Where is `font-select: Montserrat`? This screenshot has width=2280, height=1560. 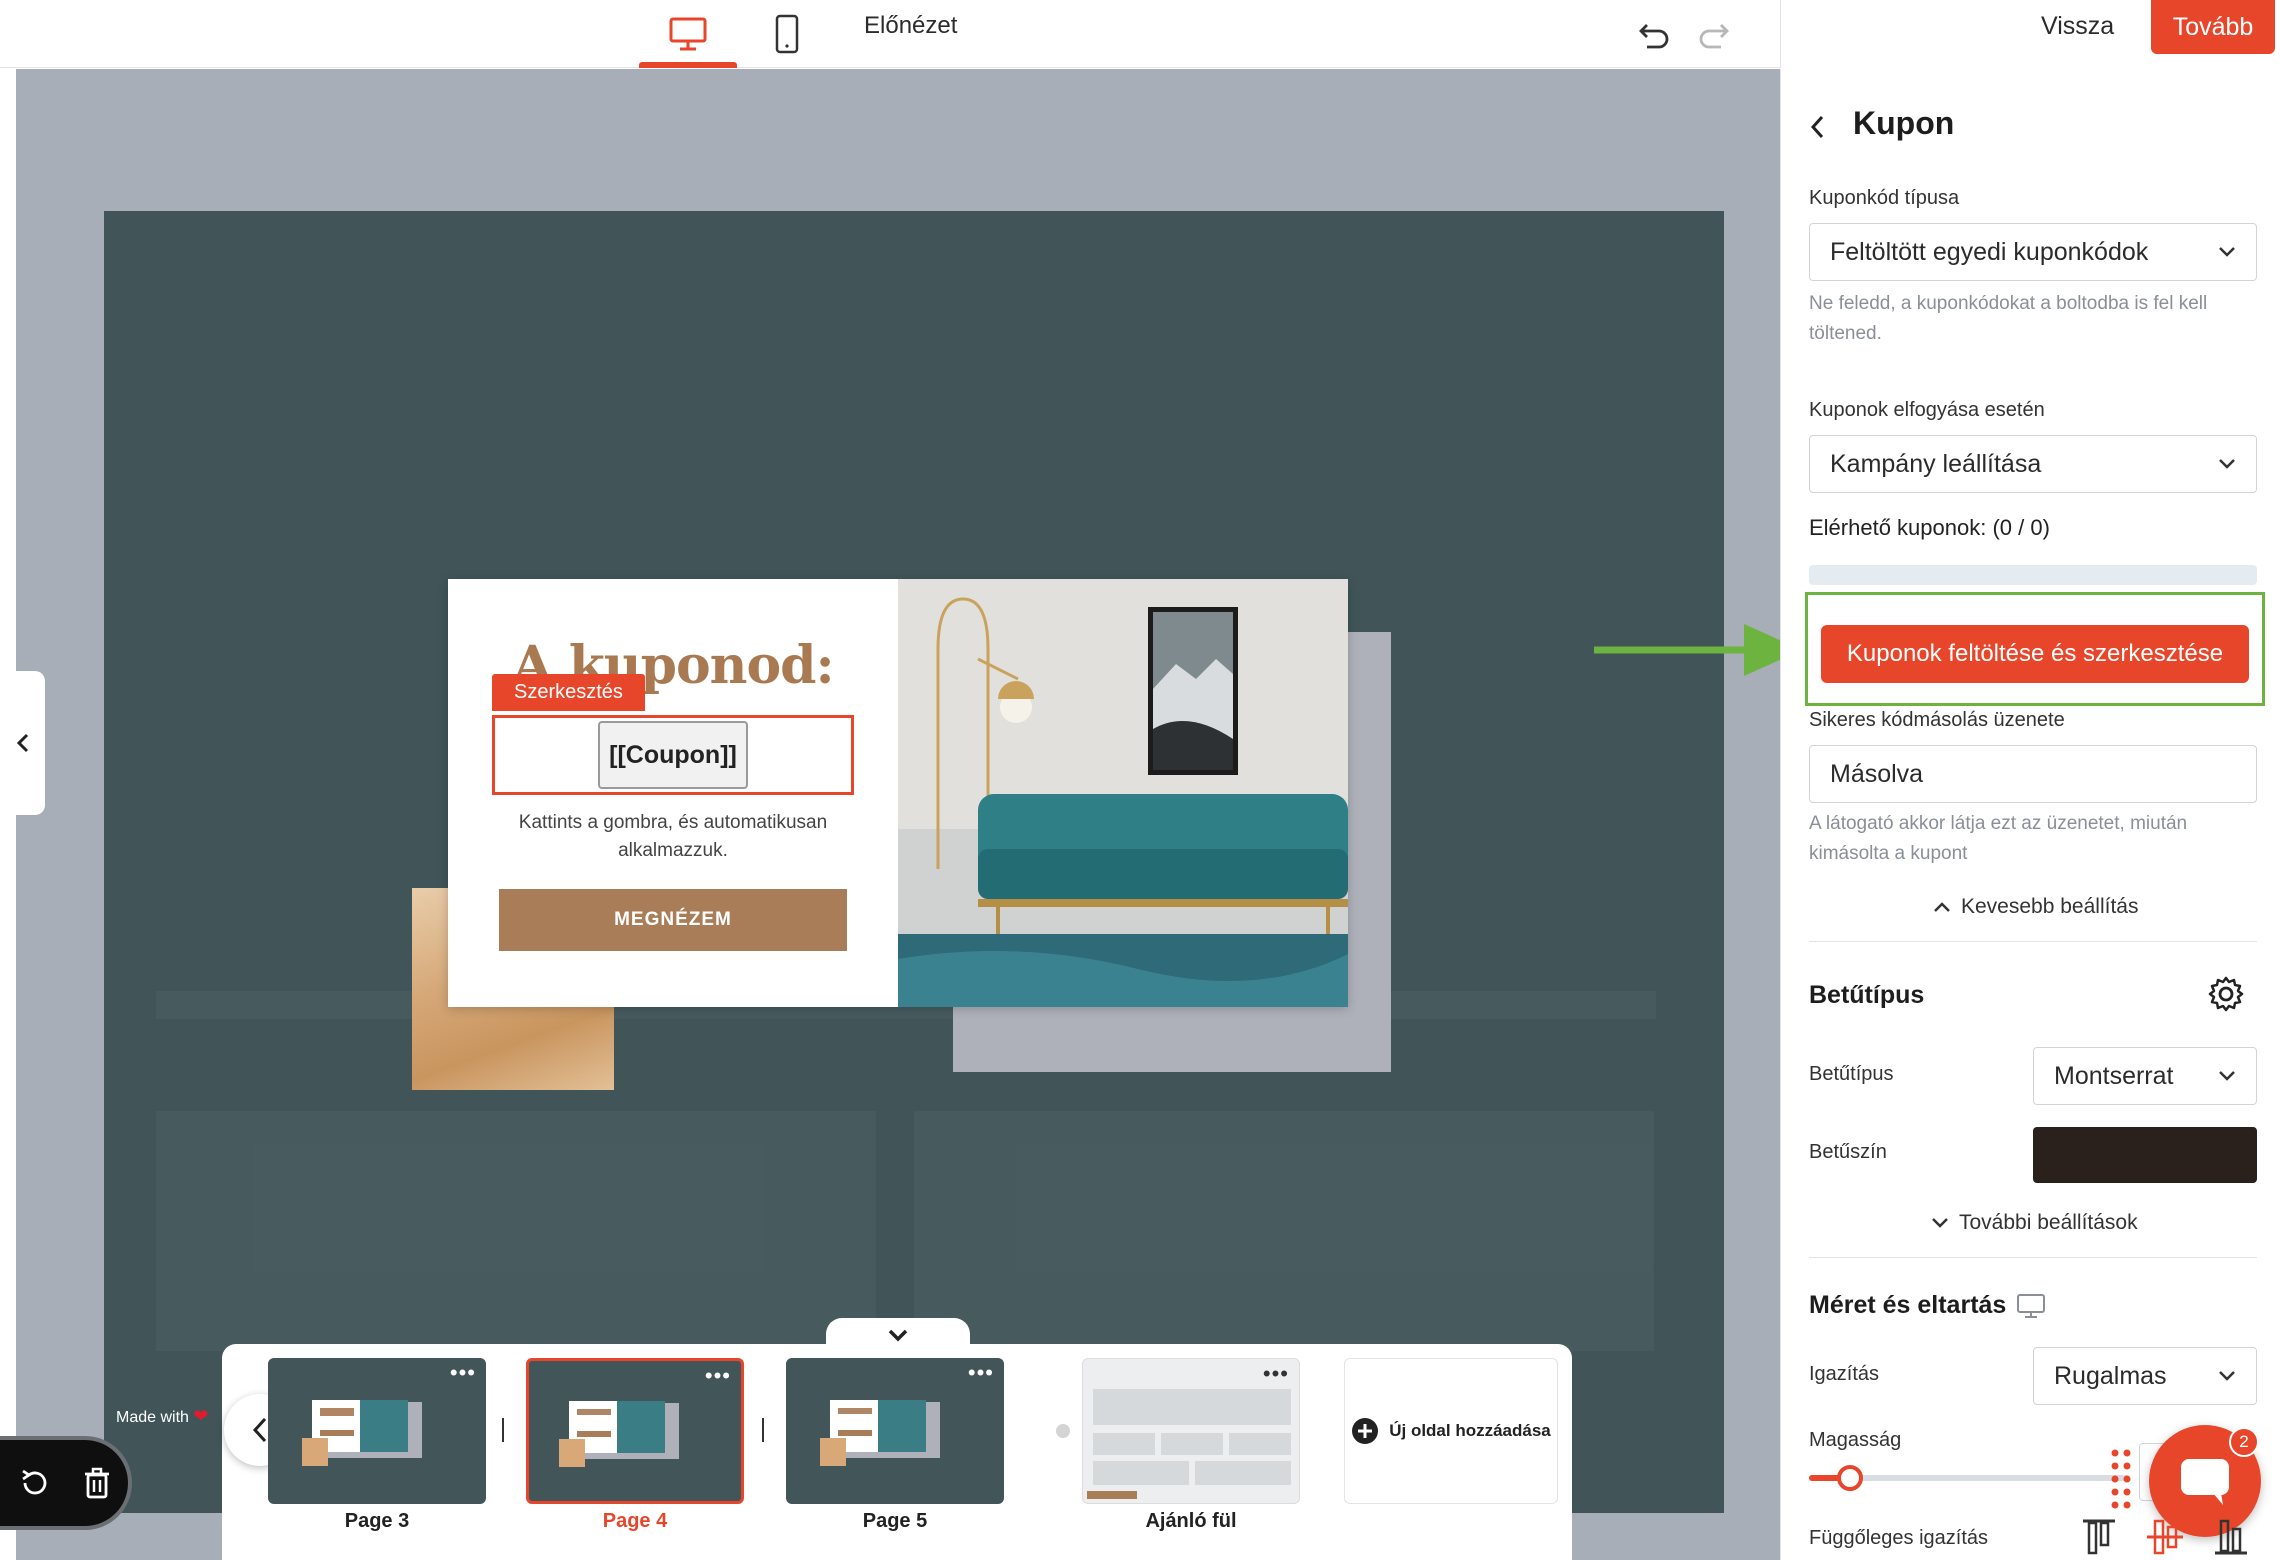
font-select: Montserrat is located at coordinates (2145, 1076).